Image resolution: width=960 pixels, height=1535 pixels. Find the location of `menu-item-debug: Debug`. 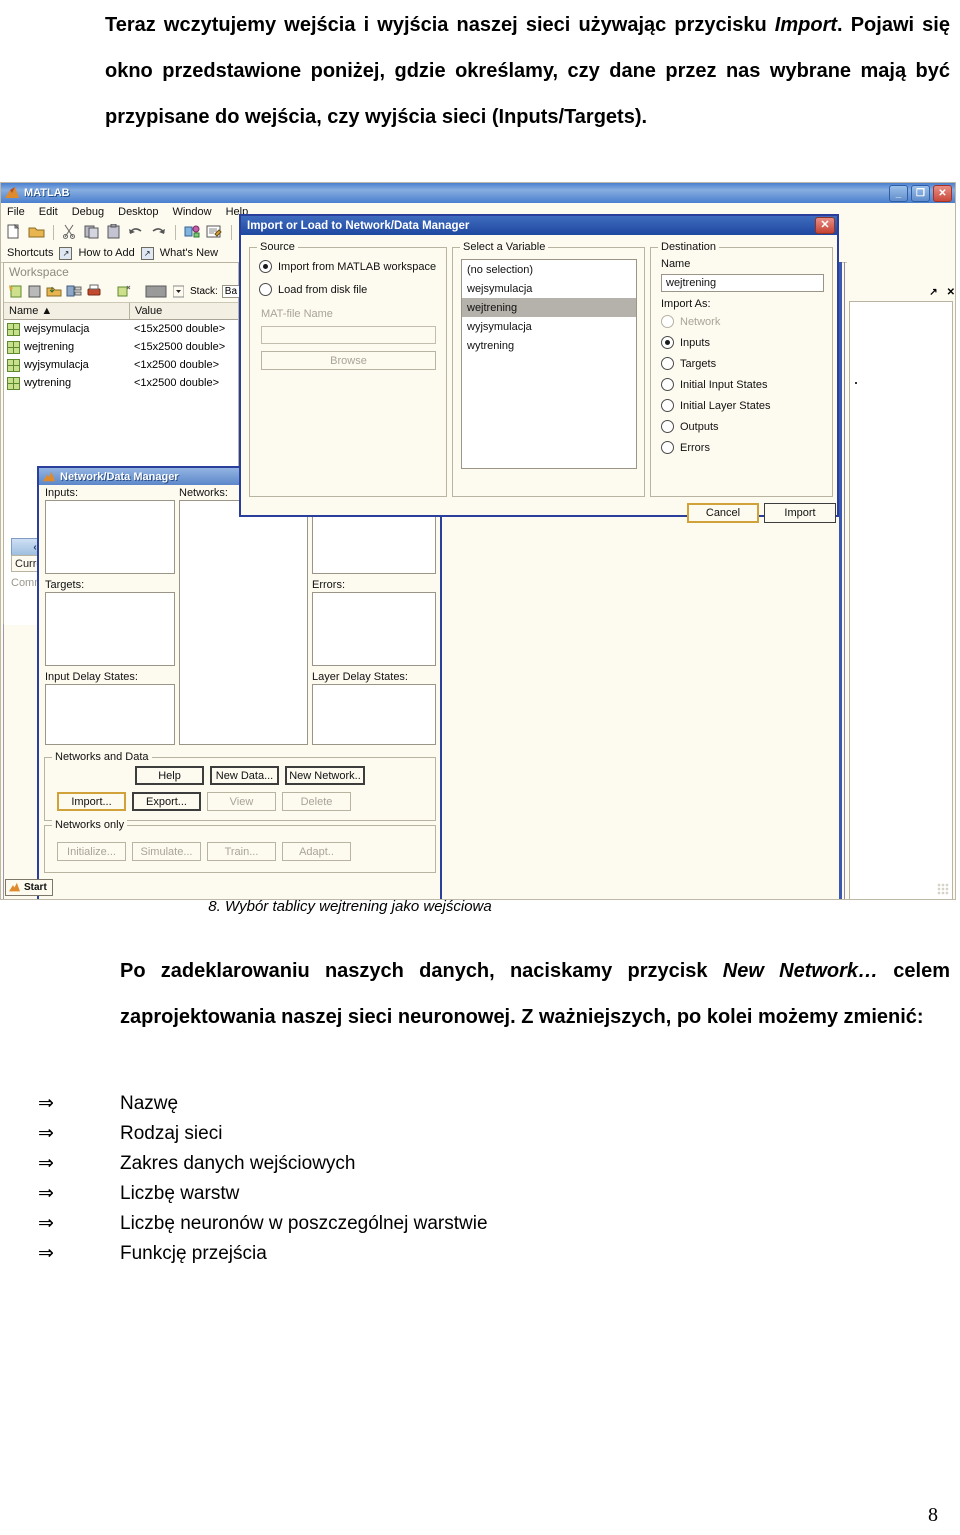

menu-item-debug: Debug is located at coordinates (88, 212).